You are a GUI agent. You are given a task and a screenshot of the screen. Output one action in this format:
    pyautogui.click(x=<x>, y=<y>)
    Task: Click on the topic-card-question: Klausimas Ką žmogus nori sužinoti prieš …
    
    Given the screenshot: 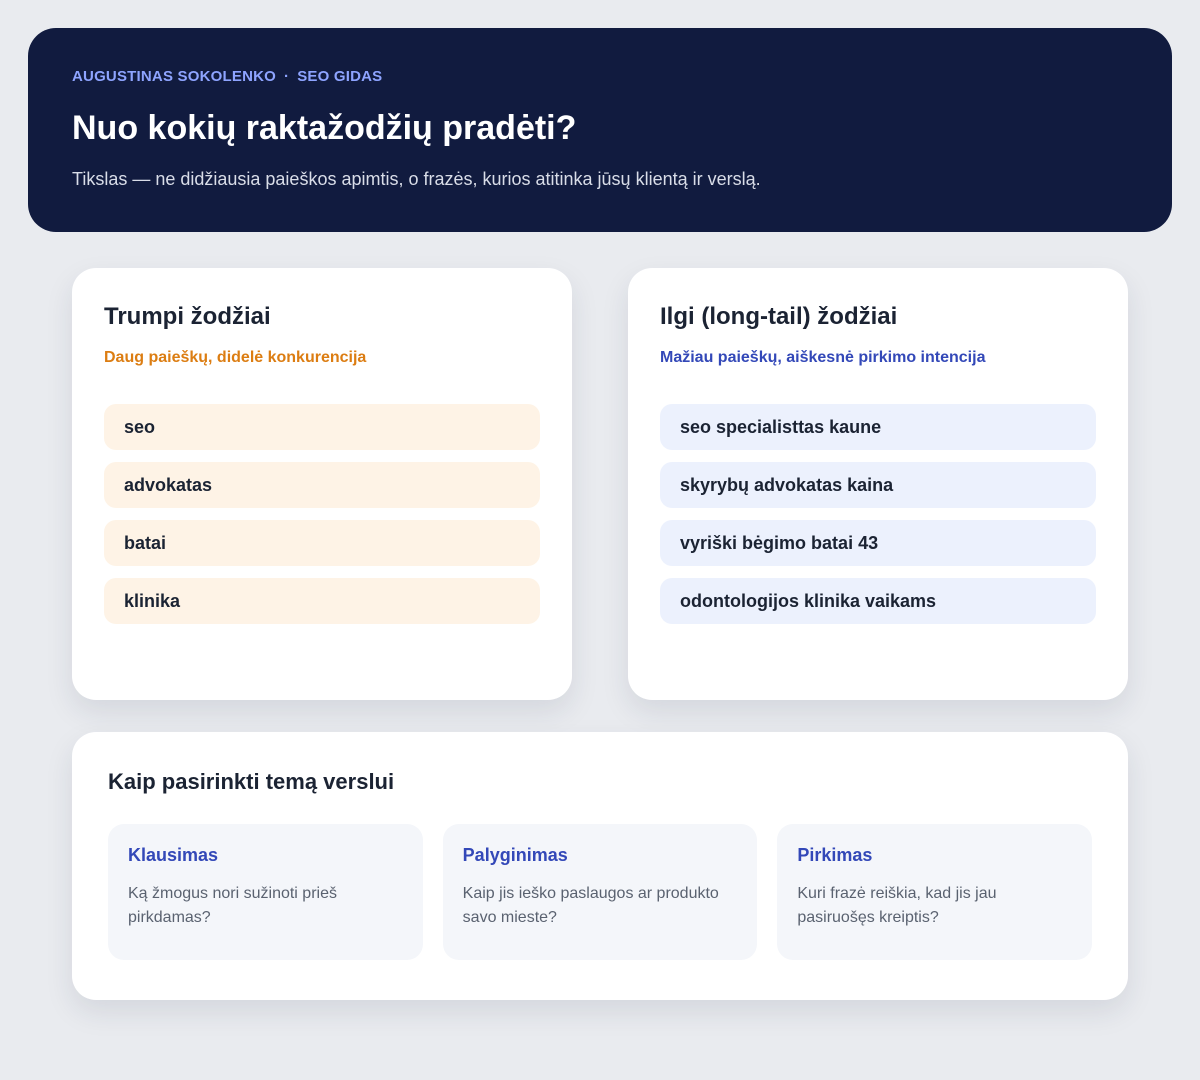 What is the action you would take?
    pyautogui.click(x=265, y=892)
    